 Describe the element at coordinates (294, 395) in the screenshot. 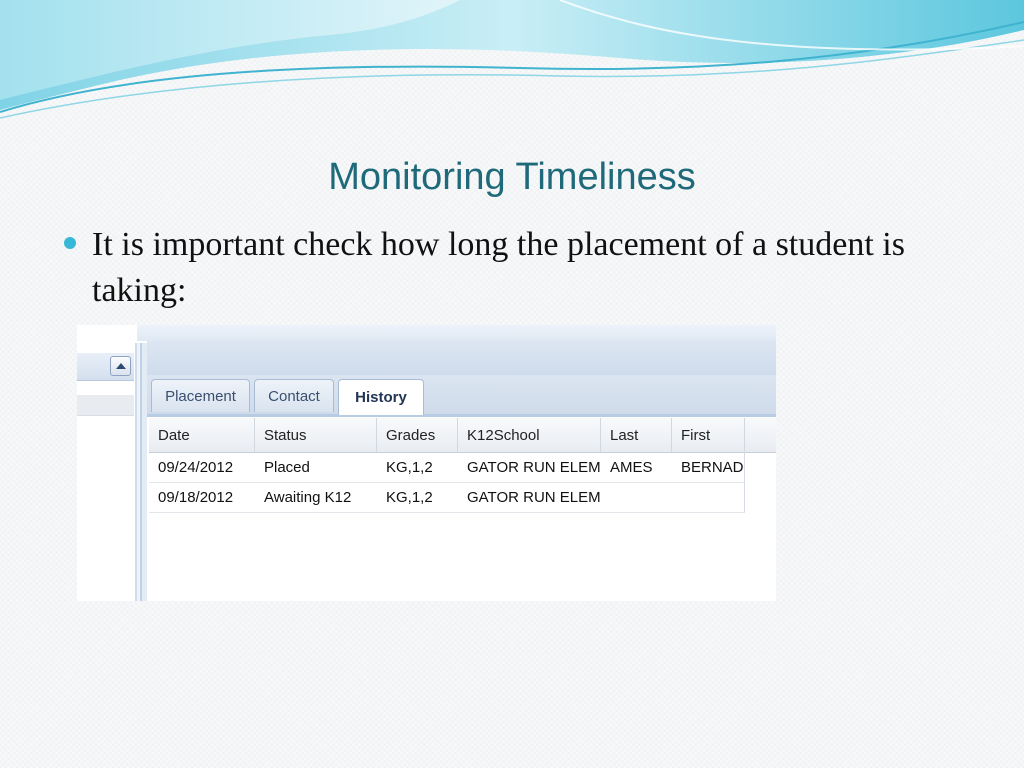

I see `tab-contact: Contact` at that location.